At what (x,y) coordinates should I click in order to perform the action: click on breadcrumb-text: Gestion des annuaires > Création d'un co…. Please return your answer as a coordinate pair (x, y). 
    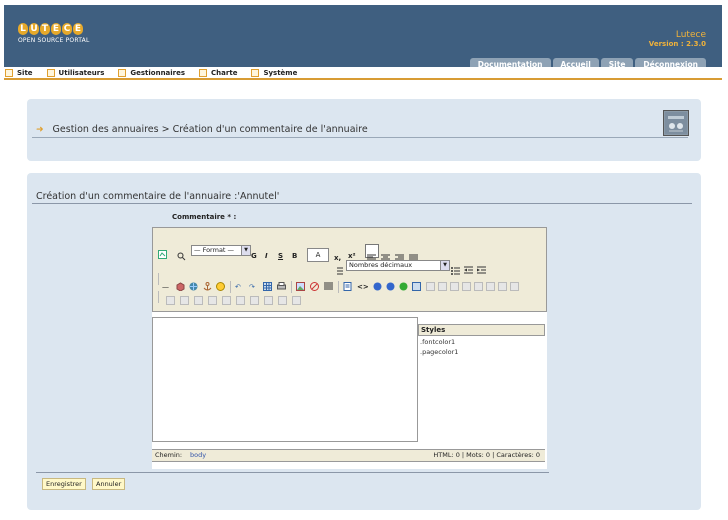
    Looking at the image, I should click on (210, 129).